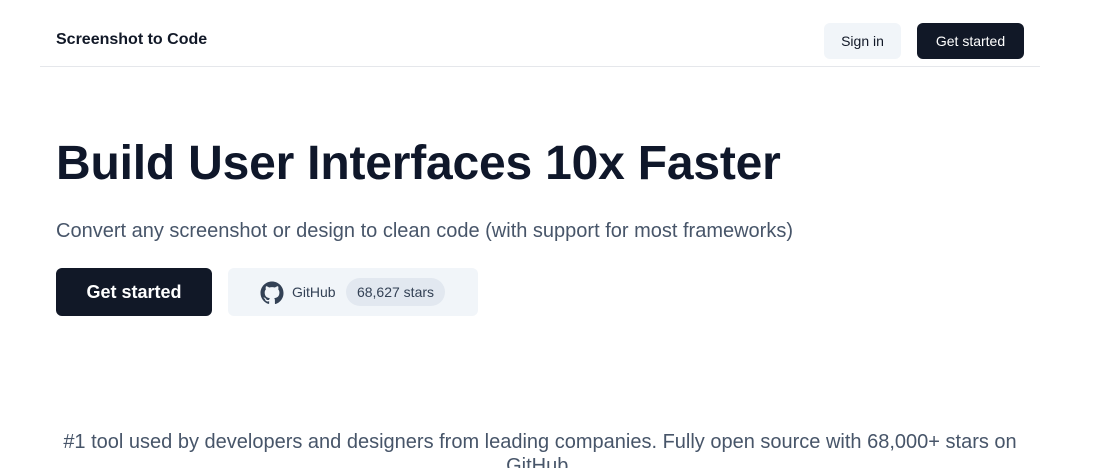  Describe the element at coordinates (970, 41) in the screenshot. I see `header-get-started-button: Get started` at that location.